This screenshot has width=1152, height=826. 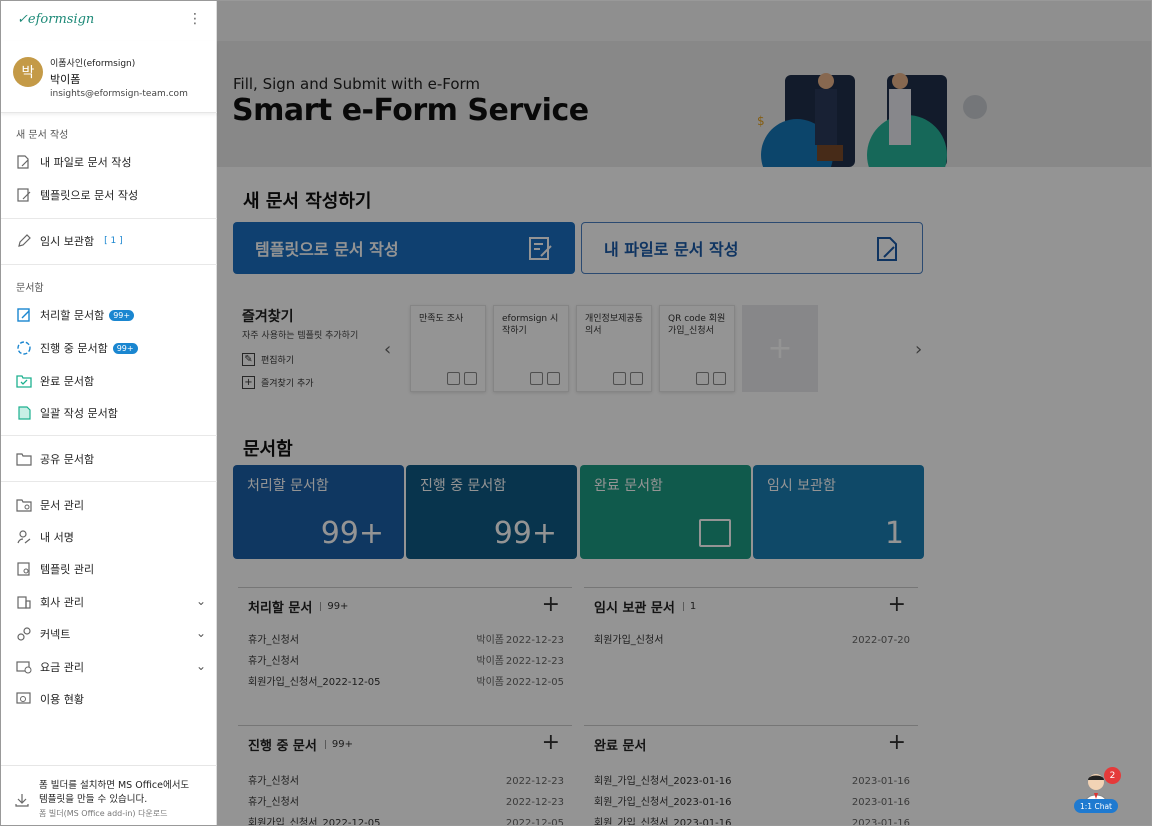 What do you see at coordinates (24, 699) in the screenshot?
I see `usage-chart-icon` at bounding box center [24, 699].